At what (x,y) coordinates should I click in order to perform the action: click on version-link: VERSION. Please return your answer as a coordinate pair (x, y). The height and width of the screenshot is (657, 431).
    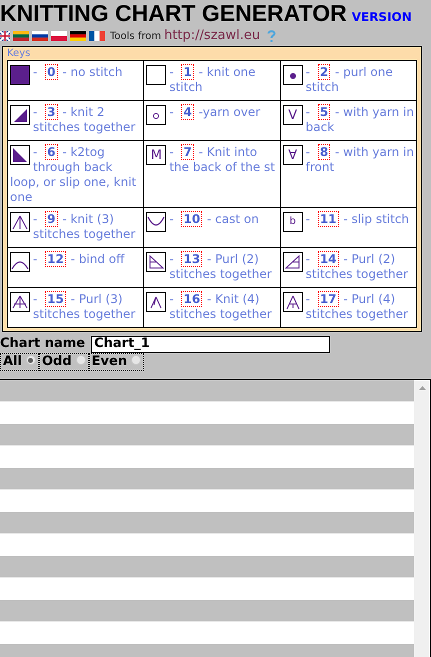
    Looking at the image, I should click on (382, 17).